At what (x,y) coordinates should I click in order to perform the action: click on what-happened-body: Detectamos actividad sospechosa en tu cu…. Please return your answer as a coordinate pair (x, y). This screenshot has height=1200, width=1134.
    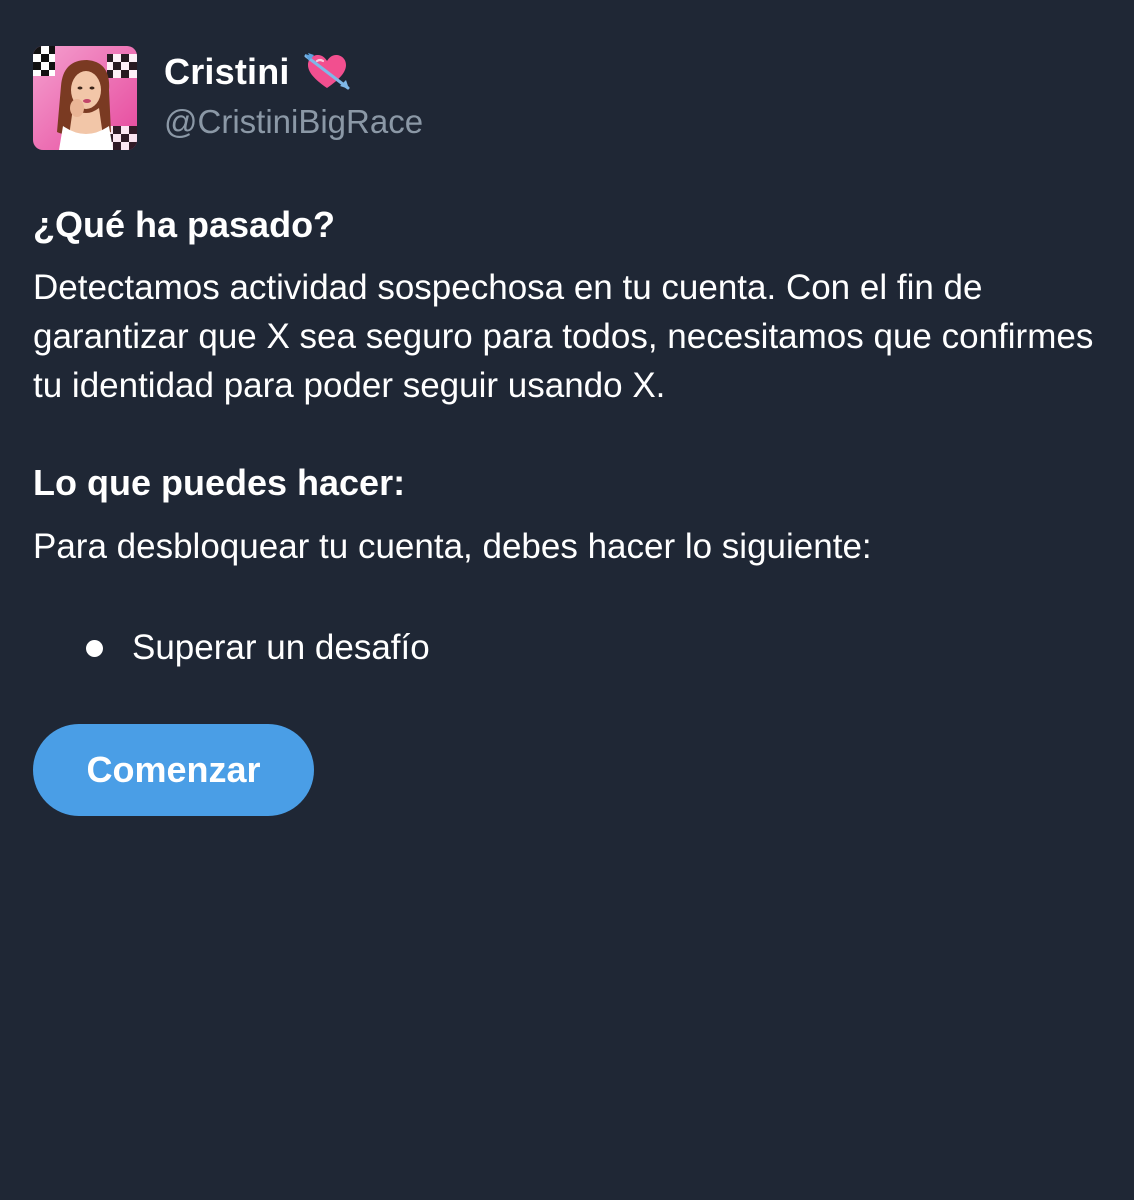
    Looking at the image, I should click on (563, 336).